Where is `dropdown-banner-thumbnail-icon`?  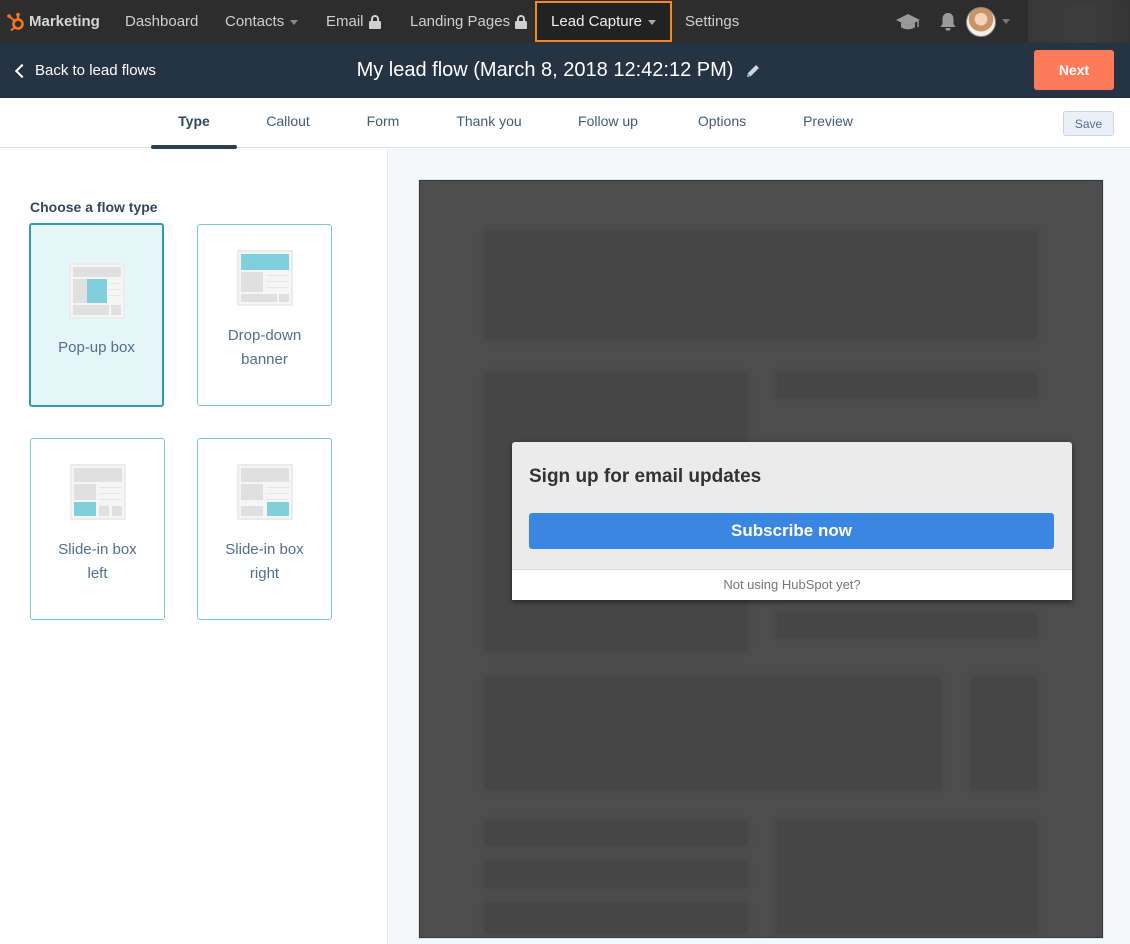 dropdown-banner-thumbnail-icon is located at coordinates (264, 278).